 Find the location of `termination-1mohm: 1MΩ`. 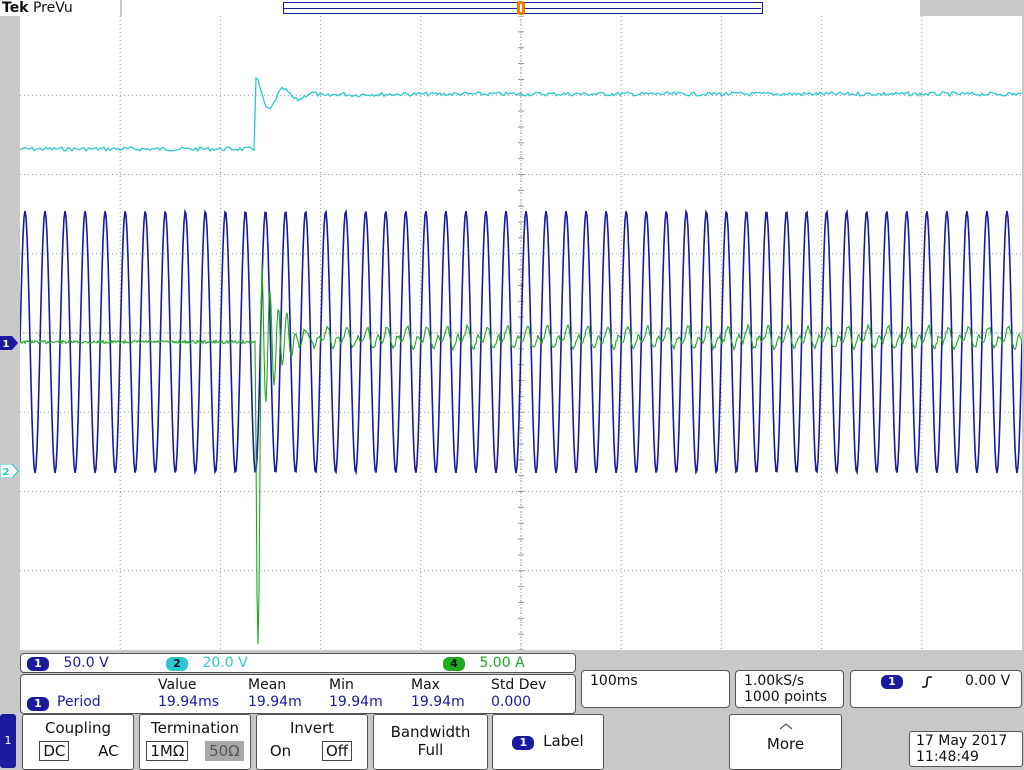

termination-1mohm: 1MΩ is located at coordinates (167, 751).